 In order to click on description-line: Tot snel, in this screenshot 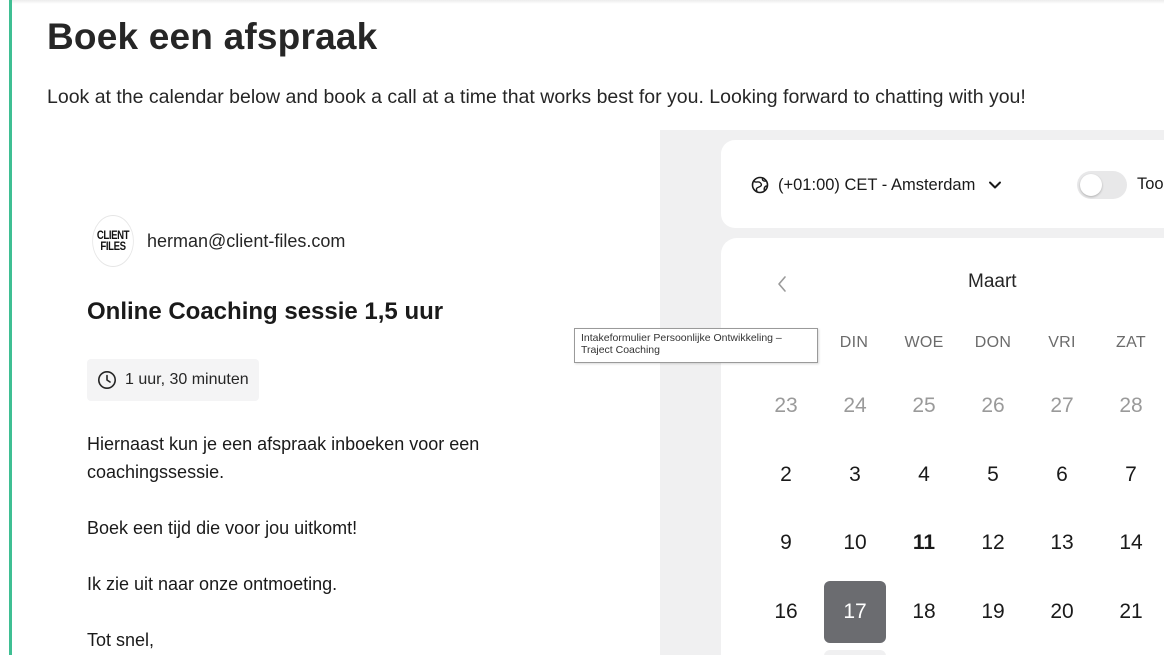, I will do `click(121, 640)`.